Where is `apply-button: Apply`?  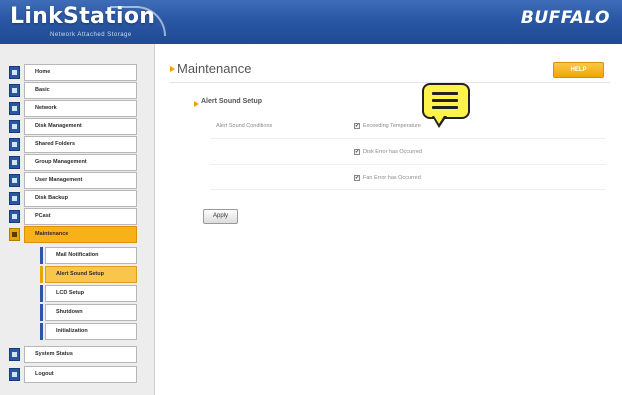
apply-button: Apply is located at coordinates (220, 216).